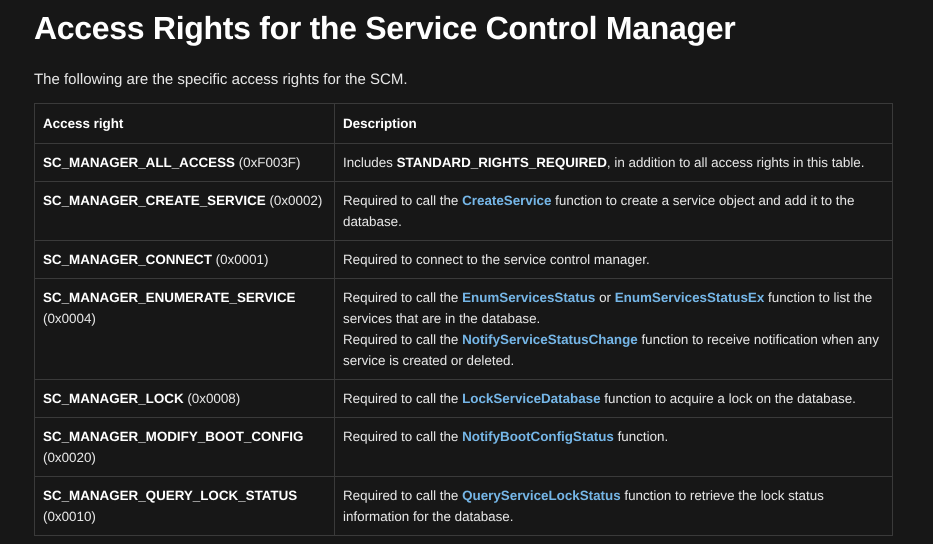 The image size is (933, 544). I want to click on description-text: Required to call the LockServiceDatabase function to acquire a lock on the database., so click(600, 399).